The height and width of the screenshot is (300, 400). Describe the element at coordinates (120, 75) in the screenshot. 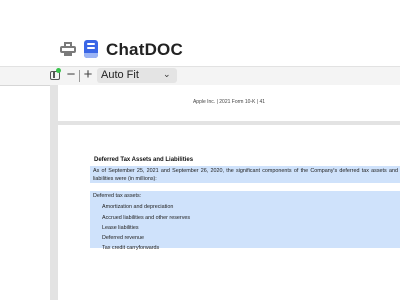

I see `zoom-mode-value: Auto Fit` at that location.